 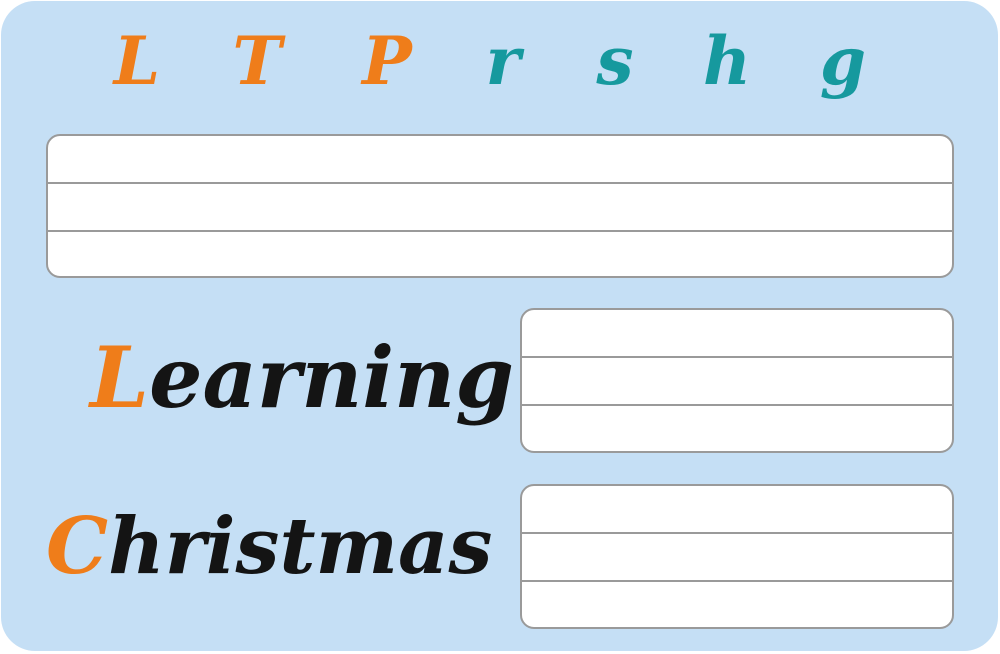 I want to click on word-rest: earning, so click(x=331, y=377).